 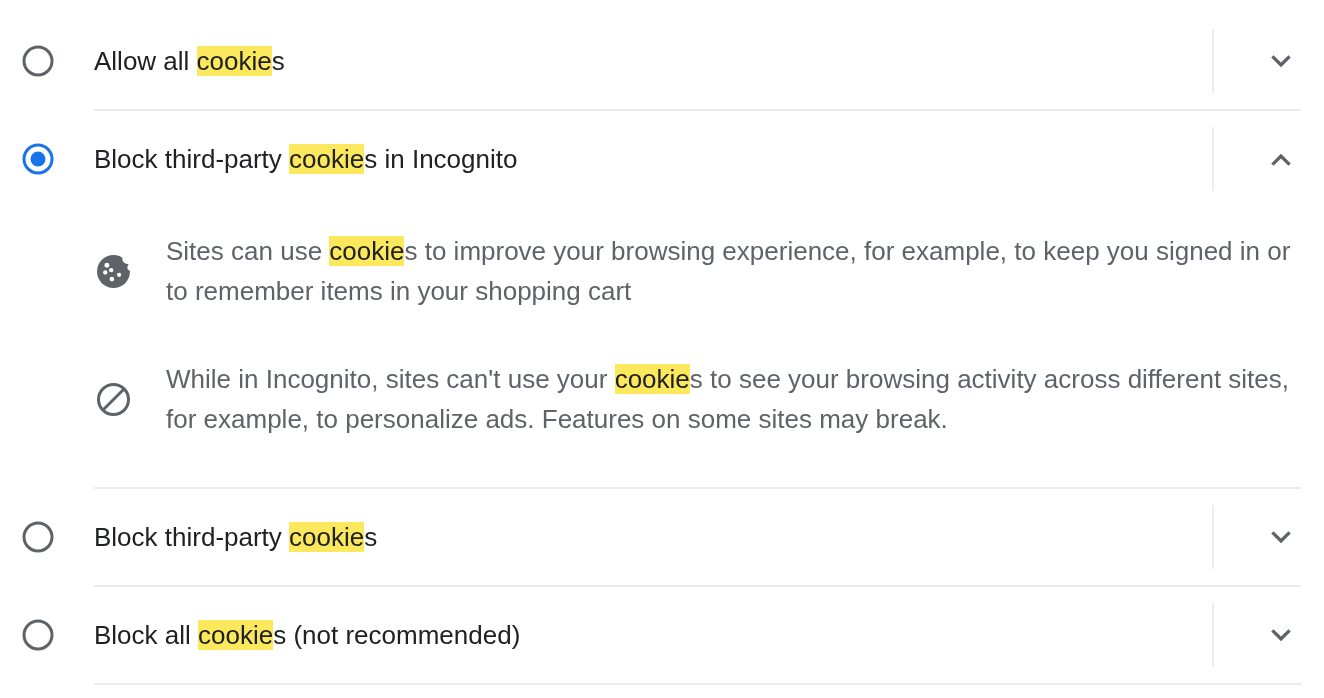 I want to click on option-label: Block third-party cookies, so click(x=236, y=537).